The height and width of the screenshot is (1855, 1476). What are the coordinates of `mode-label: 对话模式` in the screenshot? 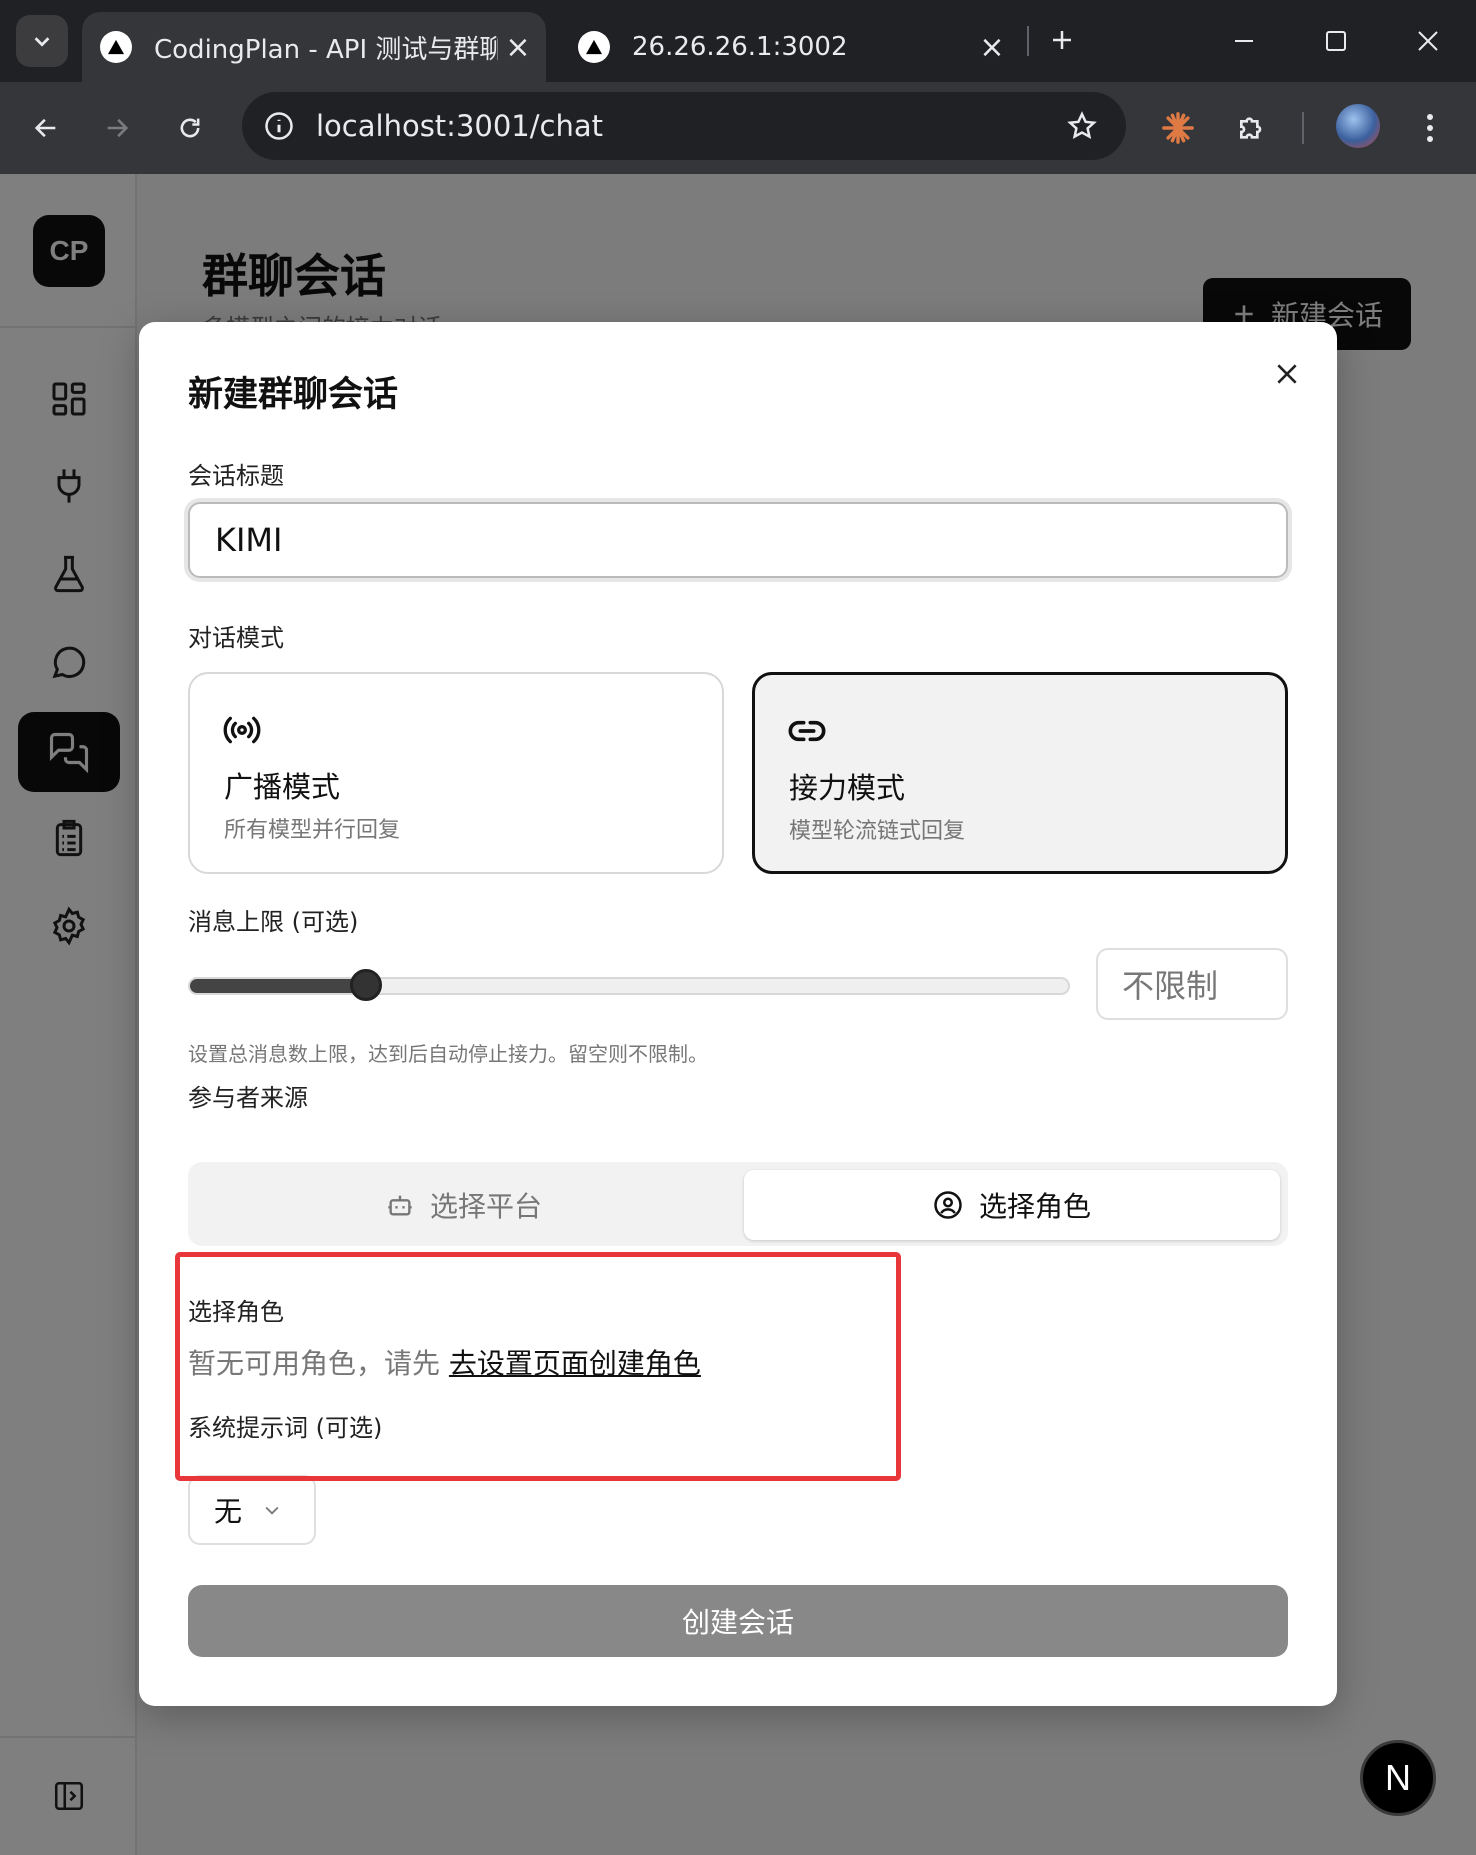 It's located at (236, 638).